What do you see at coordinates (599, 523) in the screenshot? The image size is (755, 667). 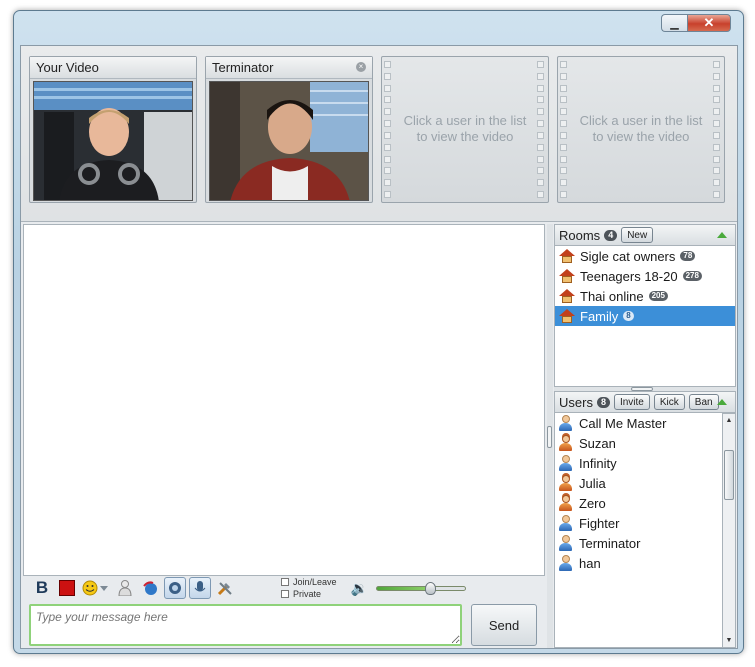 I see `user-name: Fighter` at bounding box center [599, 523].